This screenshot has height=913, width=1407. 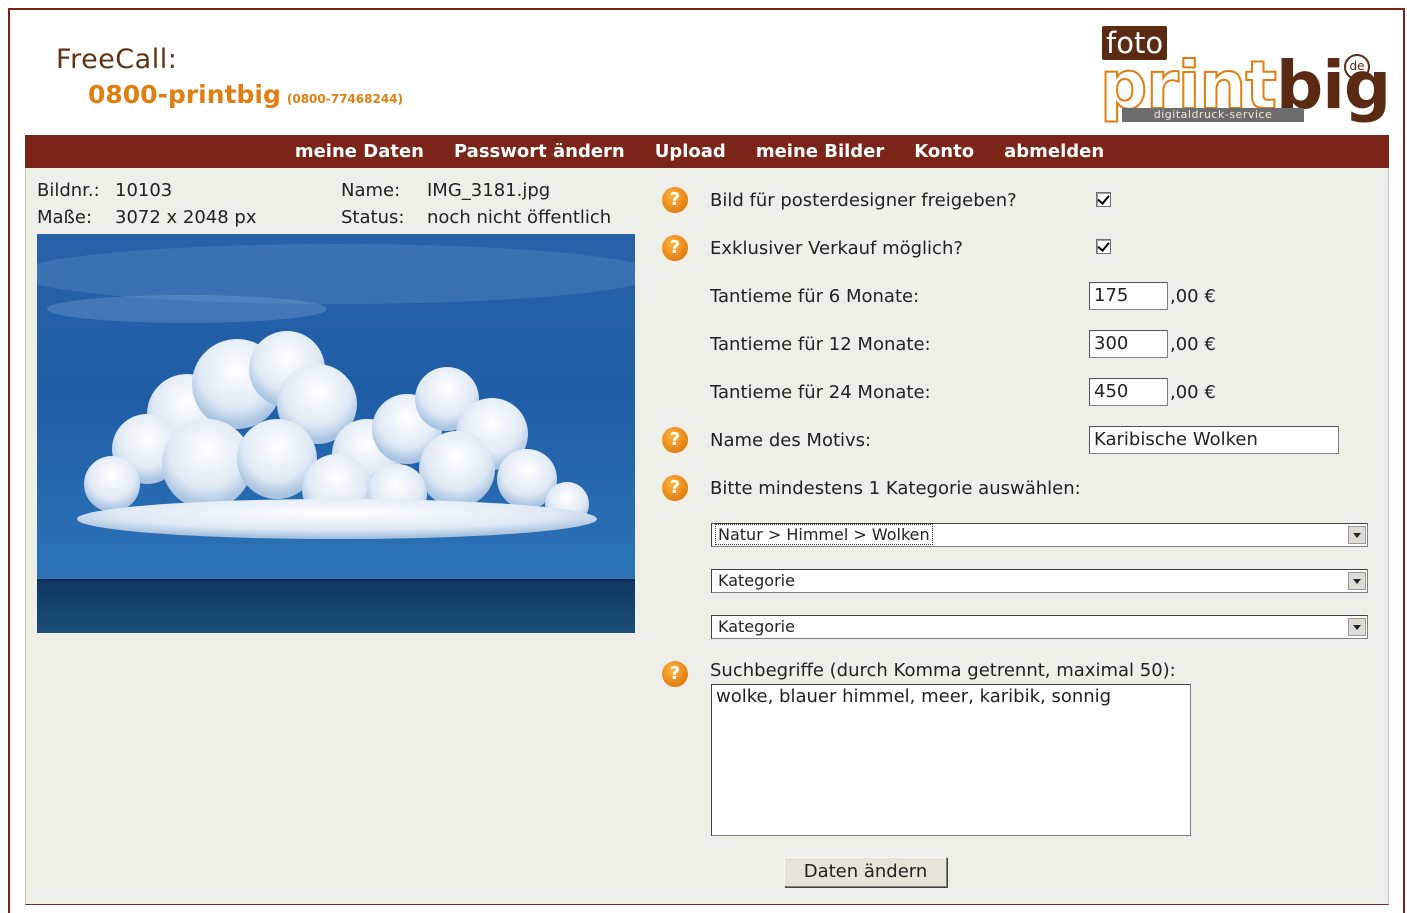 I want to click on royalty-6-suffix: ,00 €, so click(x=1193, y=296).